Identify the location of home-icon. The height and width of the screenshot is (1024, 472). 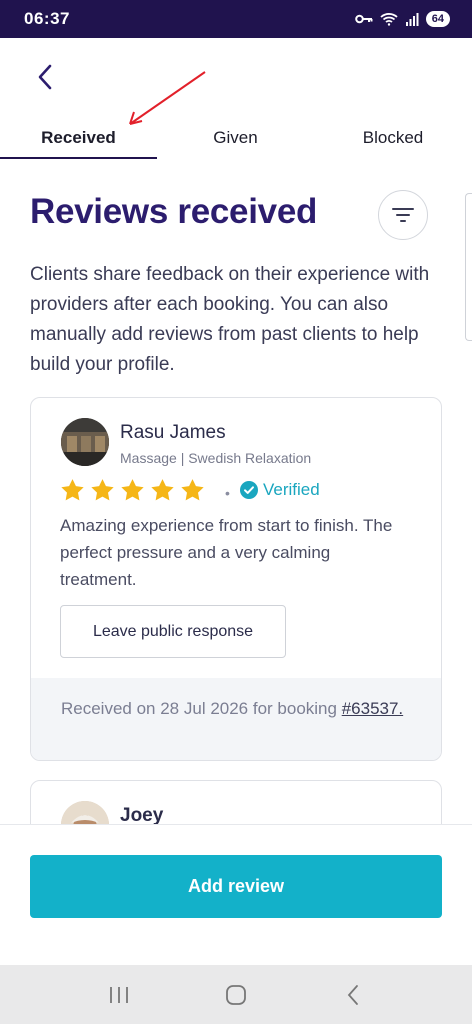
(236, 994).